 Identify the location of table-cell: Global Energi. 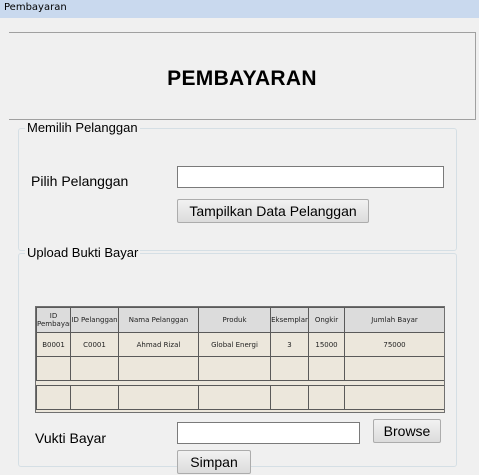
(234, 344).